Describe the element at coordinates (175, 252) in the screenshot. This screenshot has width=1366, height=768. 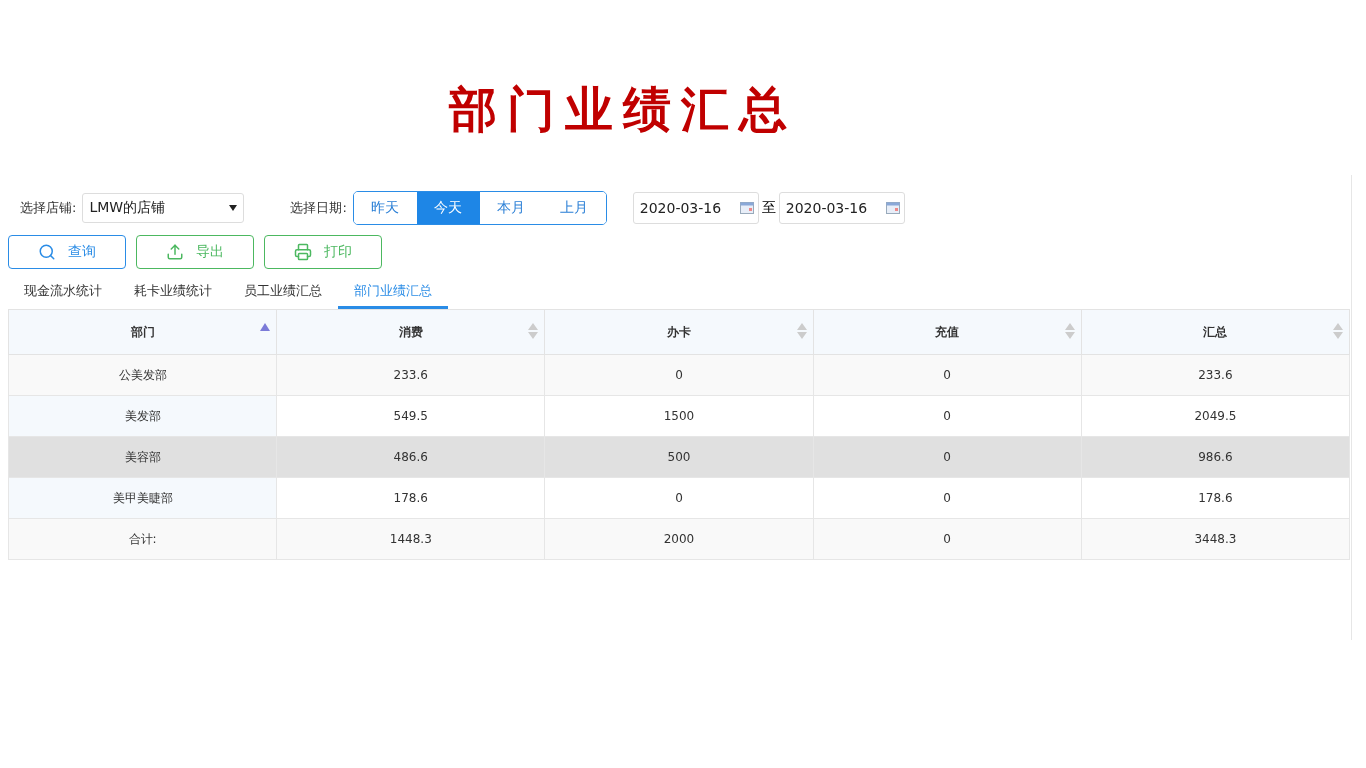
I see `upload-icon` at that location.